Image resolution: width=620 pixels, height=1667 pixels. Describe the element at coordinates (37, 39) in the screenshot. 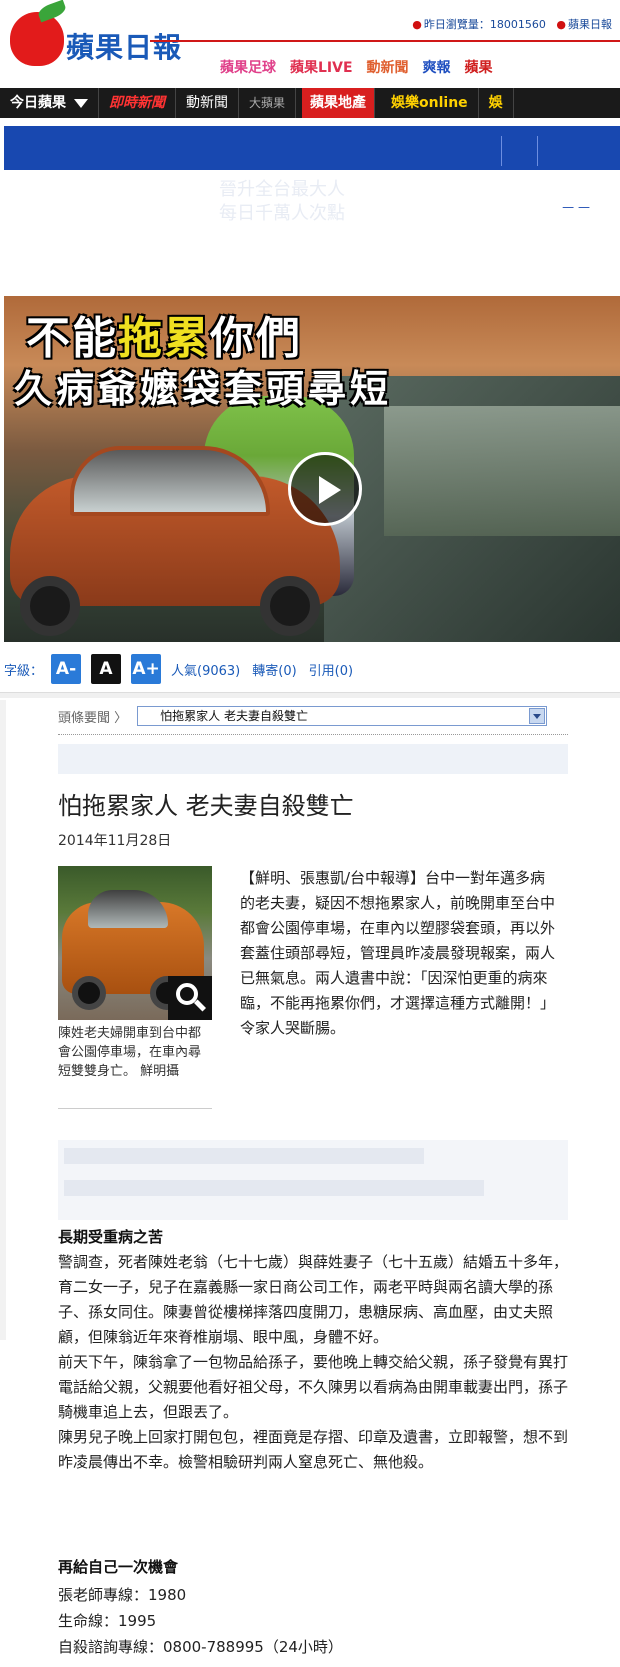

I see `apple-icon` at that location.